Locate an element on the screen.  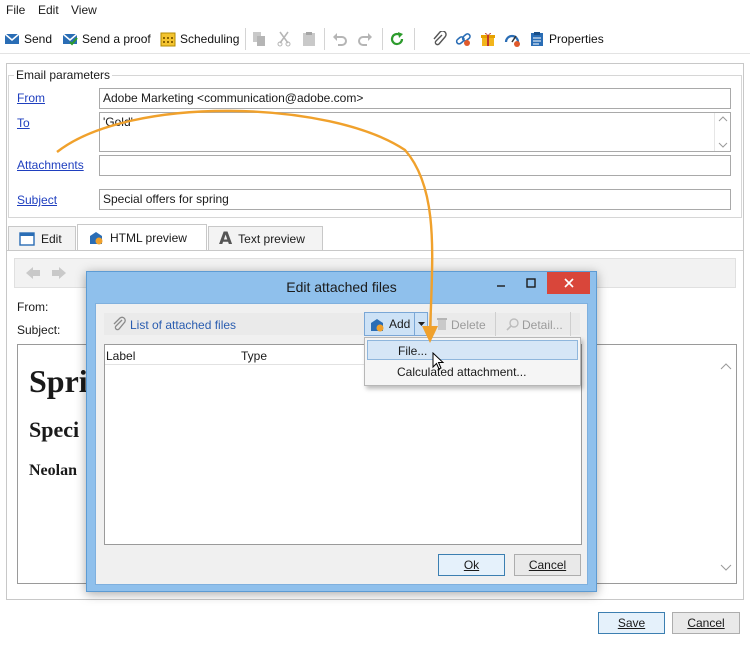
analysis-button is located at coordinates (512, 39).